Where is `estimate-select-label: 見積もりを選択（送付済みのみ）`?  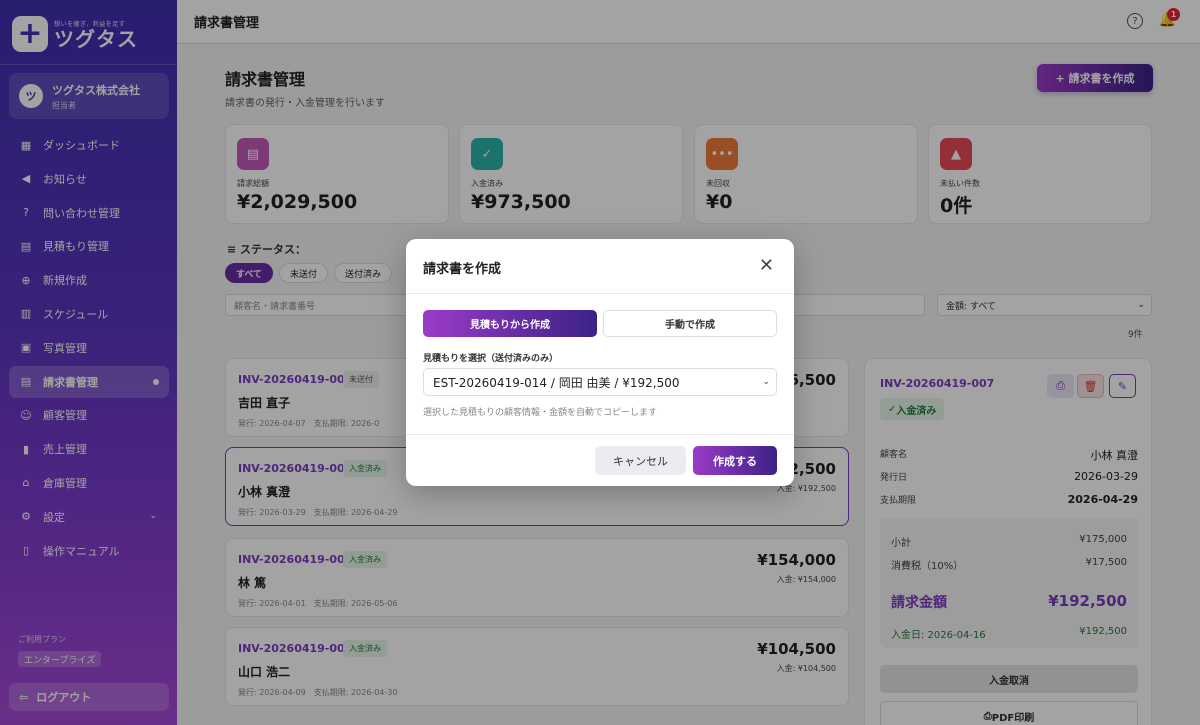
estimate-select-label: 見積もりを選択（送付済みのみ） is located at coordinates (491, 359).